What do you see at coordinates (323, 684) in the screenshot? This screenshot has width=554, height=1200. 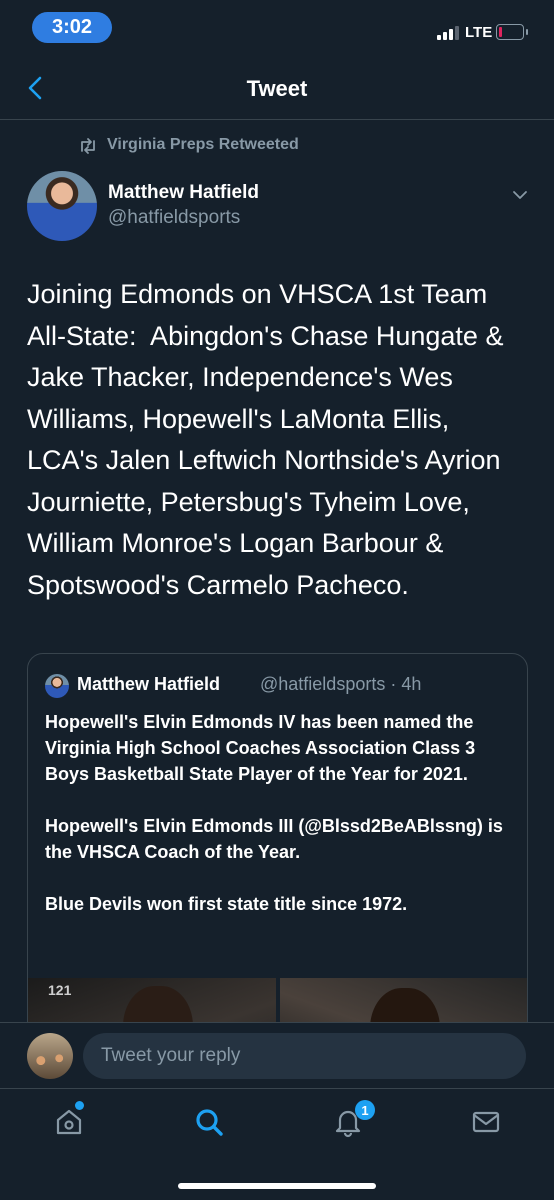 I see `quoted-author-handle: @hatfieldsports` at bounding box center [323, 684].